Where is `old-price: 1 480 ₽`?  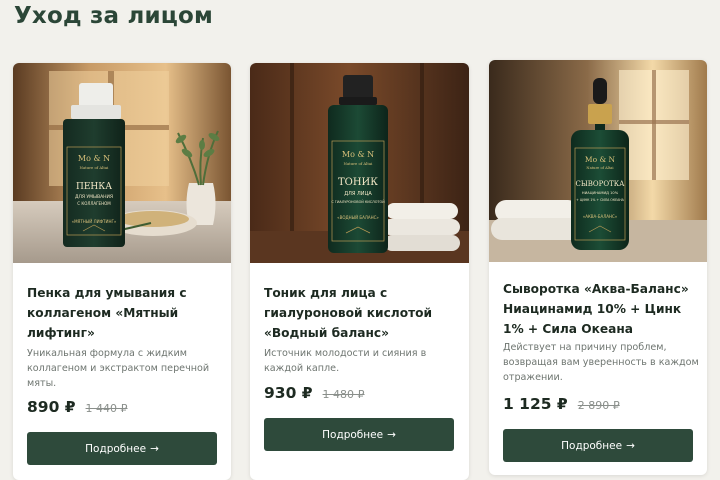 old-price: 1 480 ₽ is located at coordinates (343, 394).